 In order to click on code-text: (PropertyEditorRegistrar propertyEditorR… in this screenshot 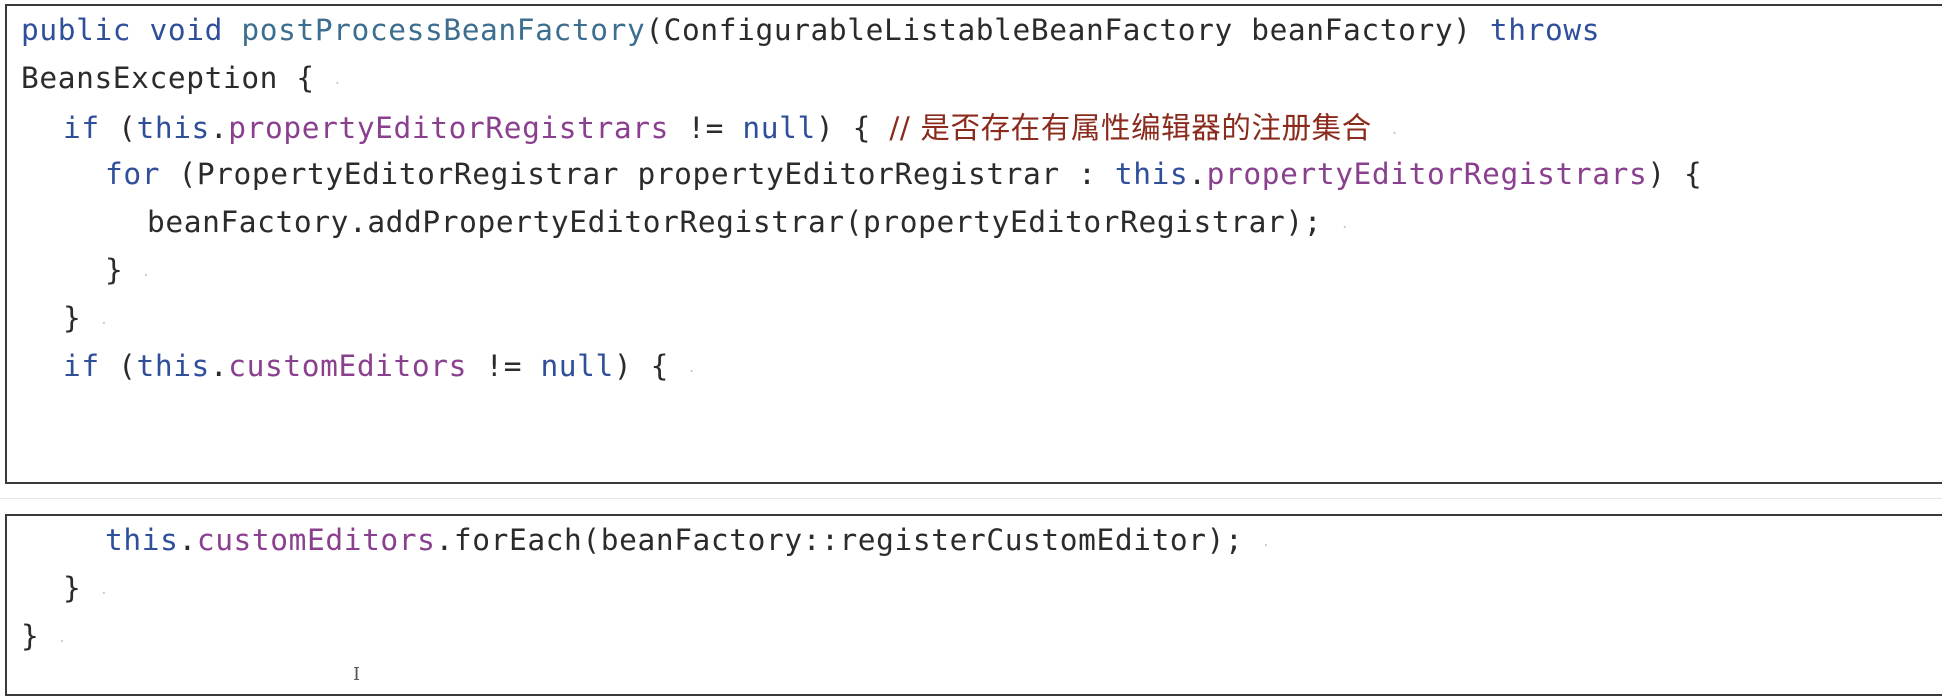, I will do `click(637, 174)`.